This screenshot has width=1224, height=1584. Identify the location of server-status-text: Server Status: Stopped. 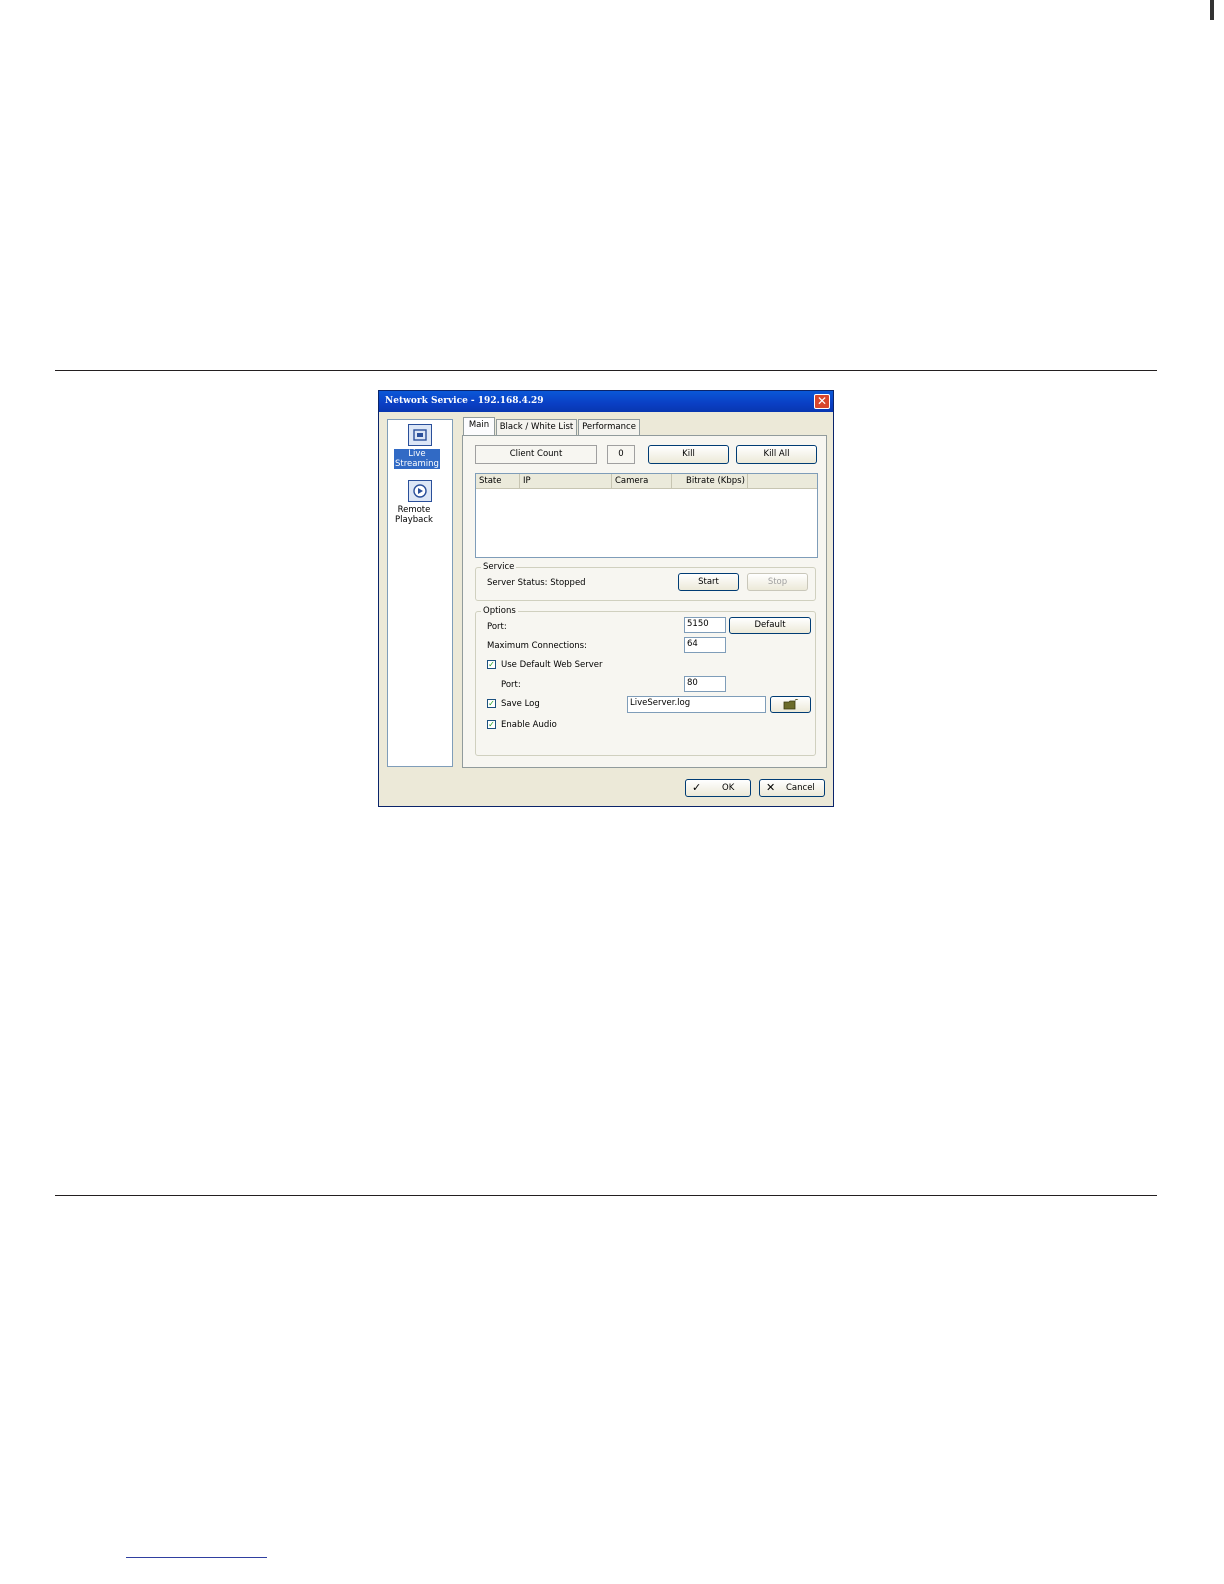
(536, 583).